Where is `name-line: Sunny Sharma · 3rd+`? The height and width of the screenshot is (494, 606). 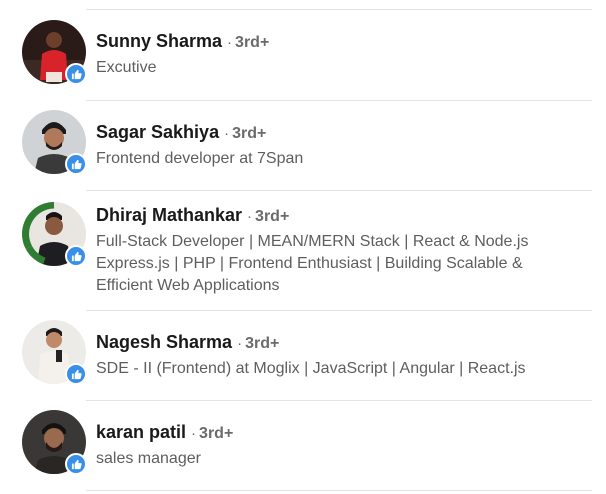 name-line: Sunny Sharma · 3rd+ is located at coordinates (341, 42).